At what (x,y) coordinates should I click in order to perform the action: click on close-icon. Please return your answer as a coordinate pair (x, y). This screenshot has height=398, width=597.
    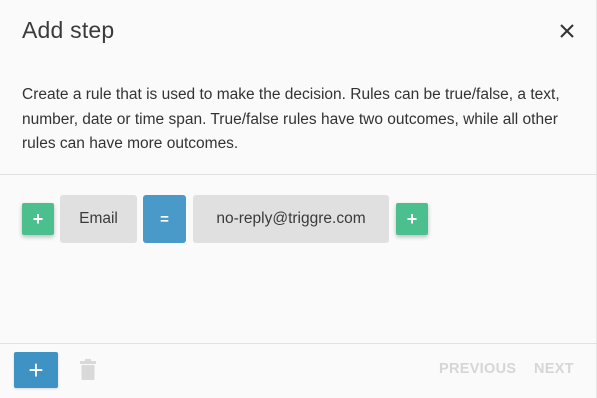
    Looking at the image, I should click on (567, 31).